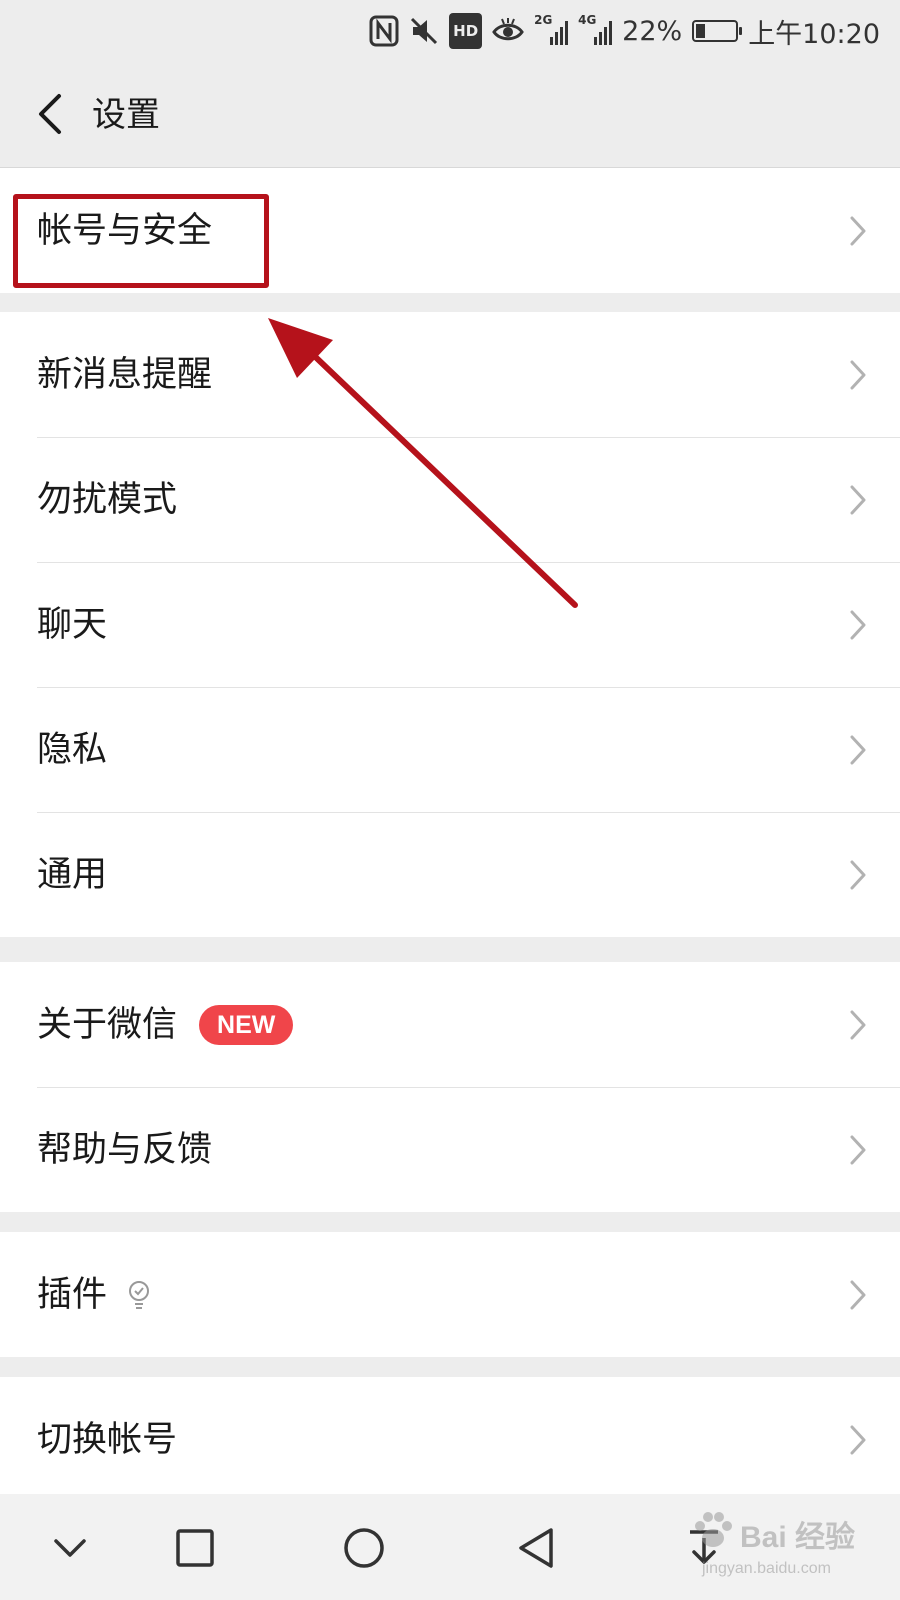 This screenshot has height=1600, width=900. What do you see at coordinates (450, 1024) in the screenshot?
I see `menu-item-about-wechat: 关于微信 NEW` at bounding box center [450, 1024].